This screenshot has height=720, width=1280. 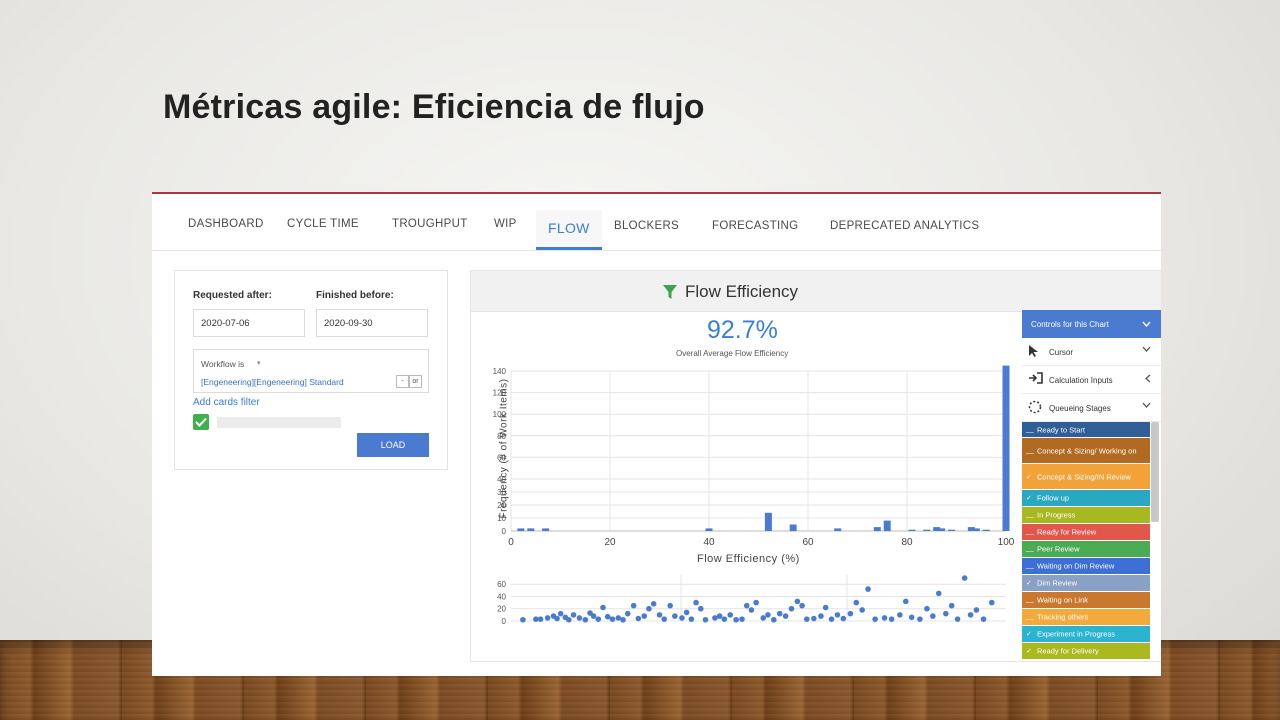 What do you see at coordinates (1086, 651) in the screenshot?
I see `queueing-stage-item: ✓ Ready for Delivery` at bounding box center [1086, 651].